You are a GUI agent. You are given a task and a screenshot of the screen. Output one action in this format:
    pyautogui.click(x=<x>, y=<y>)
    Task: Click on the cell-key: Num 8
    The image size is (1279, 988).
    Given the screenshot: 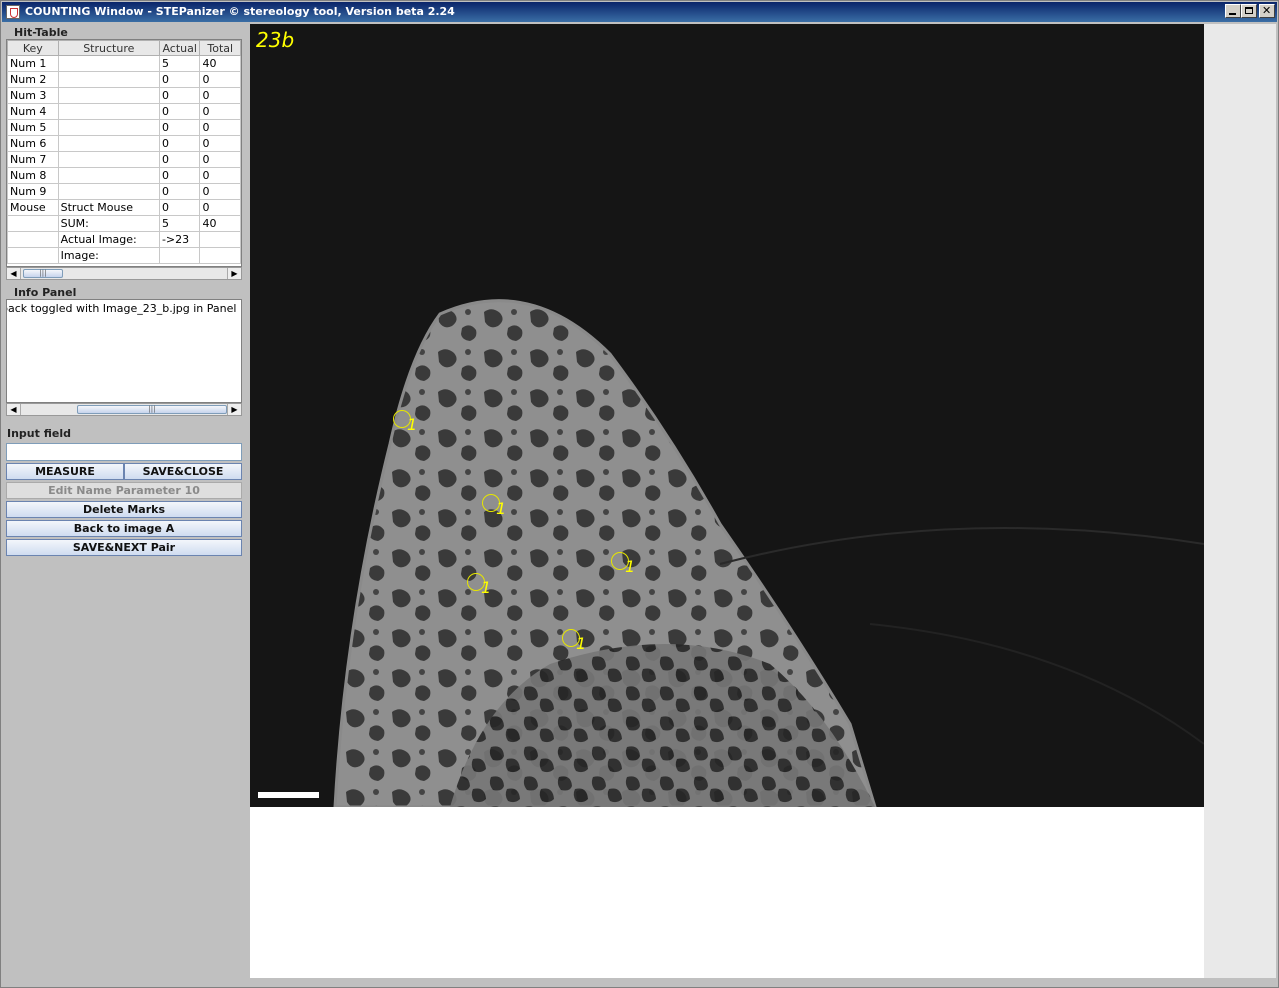 What is the action you would take?
    pyautogui.click(x=33, y=175)
    